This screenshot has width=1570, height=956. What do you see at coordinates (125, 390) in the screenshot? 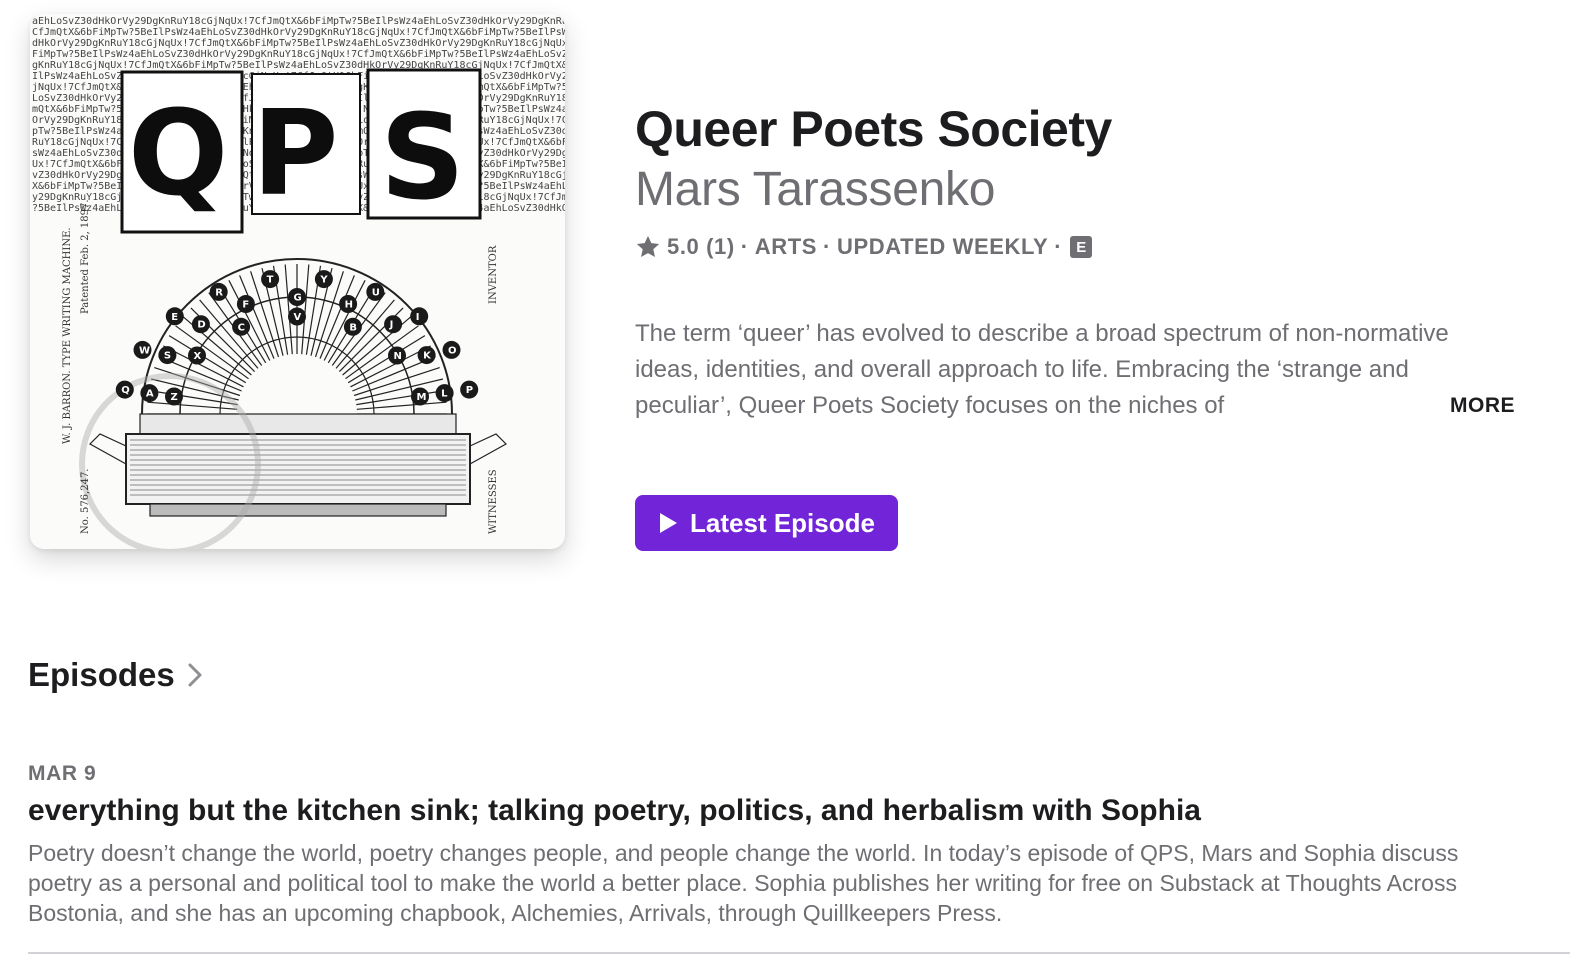
I see `artwork-key-letter: Q` at bounding box center [125, 390].